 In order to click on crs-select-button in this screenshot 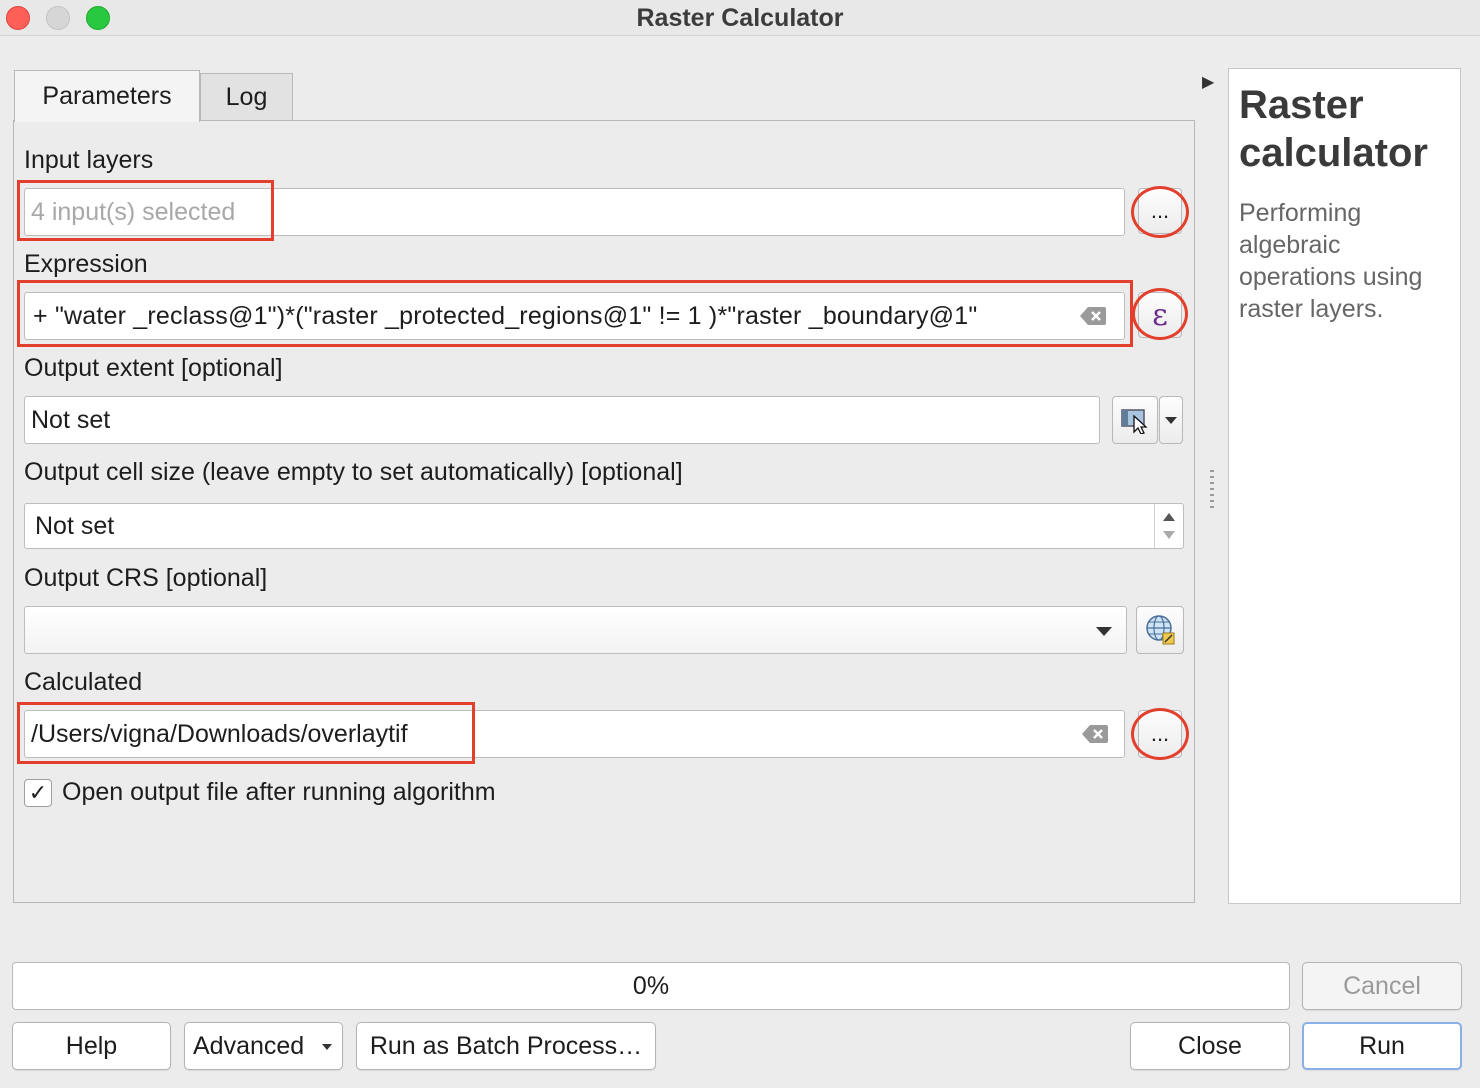, I will do `click(1160, 630)`.